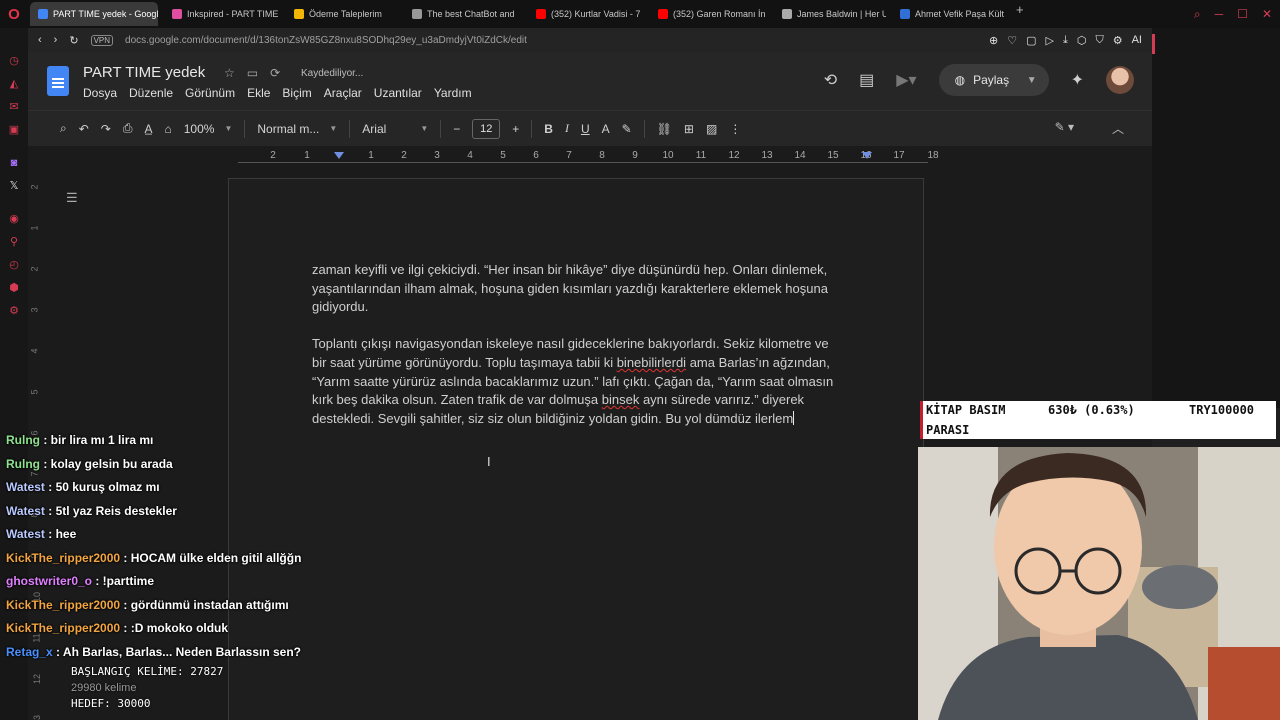 This screenshot has height=720, width=1280. I want to click on horizontal-ruler: 2 1 1 2 3 4 5 6 7 8 9 10 11 12 13 14 15 16 17 18, so click(588, 157).